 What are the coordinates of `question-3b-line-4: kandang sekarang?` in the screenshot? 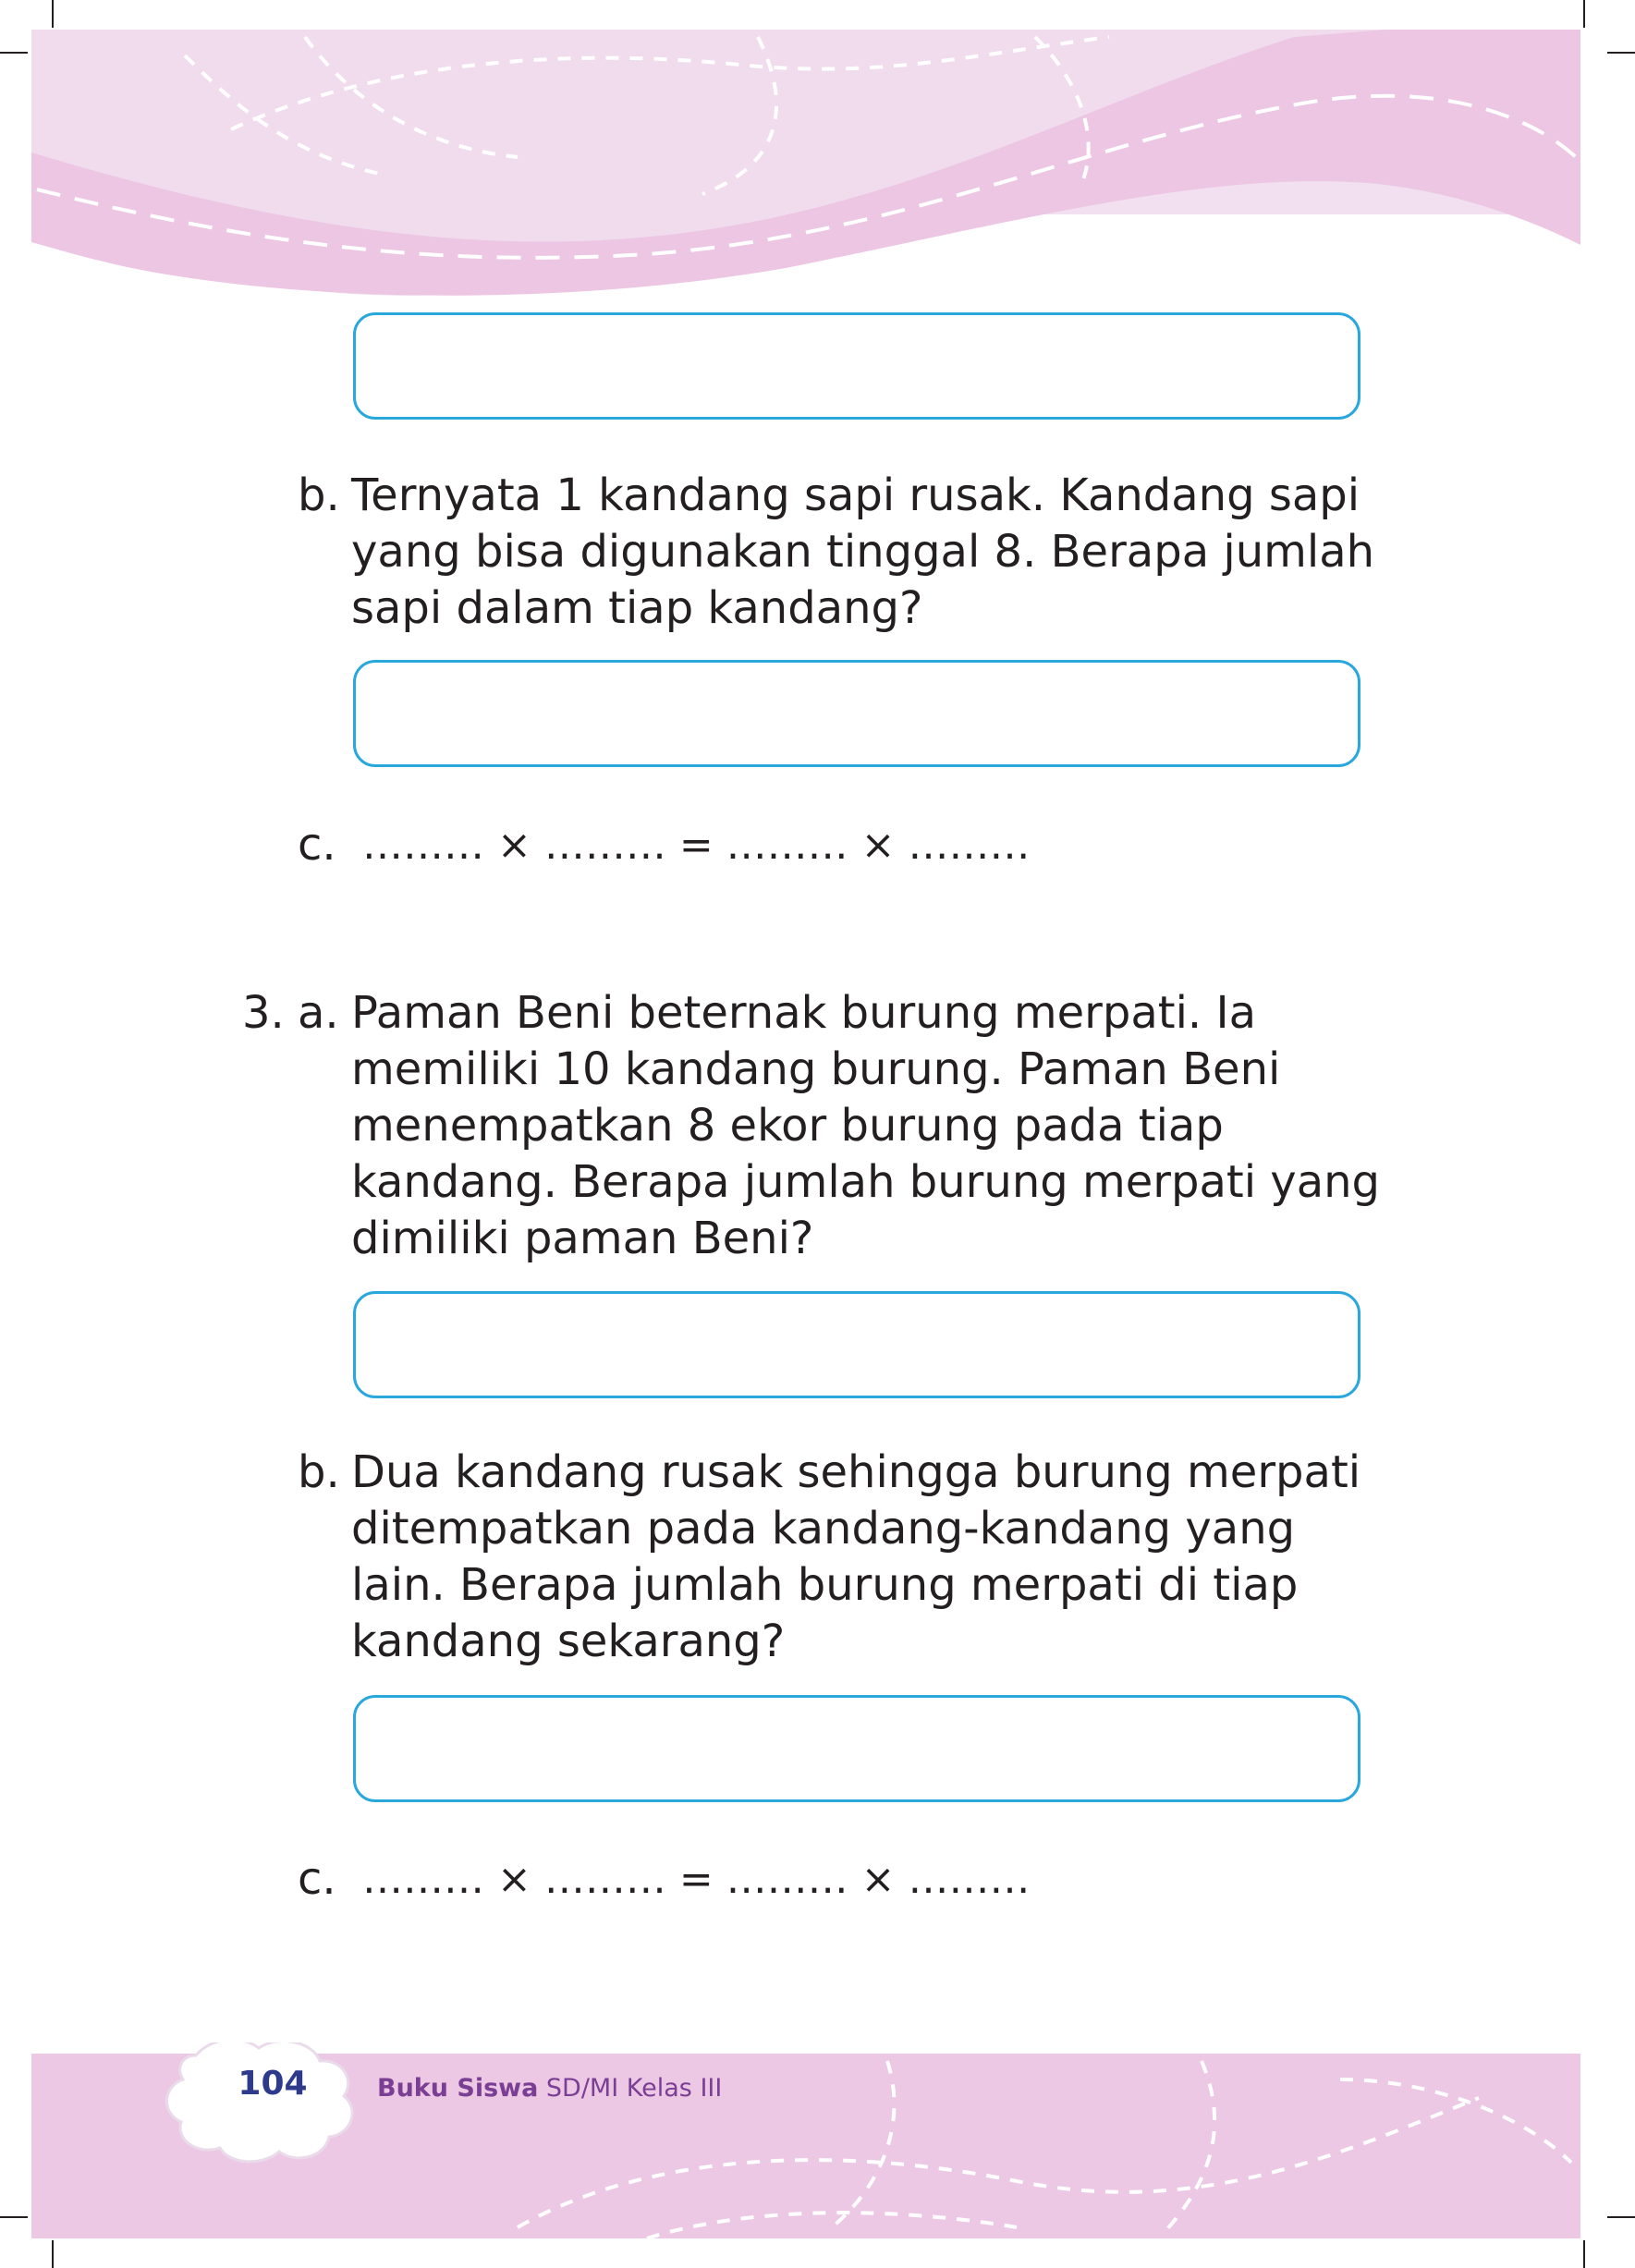 It's located at (568, 1642).